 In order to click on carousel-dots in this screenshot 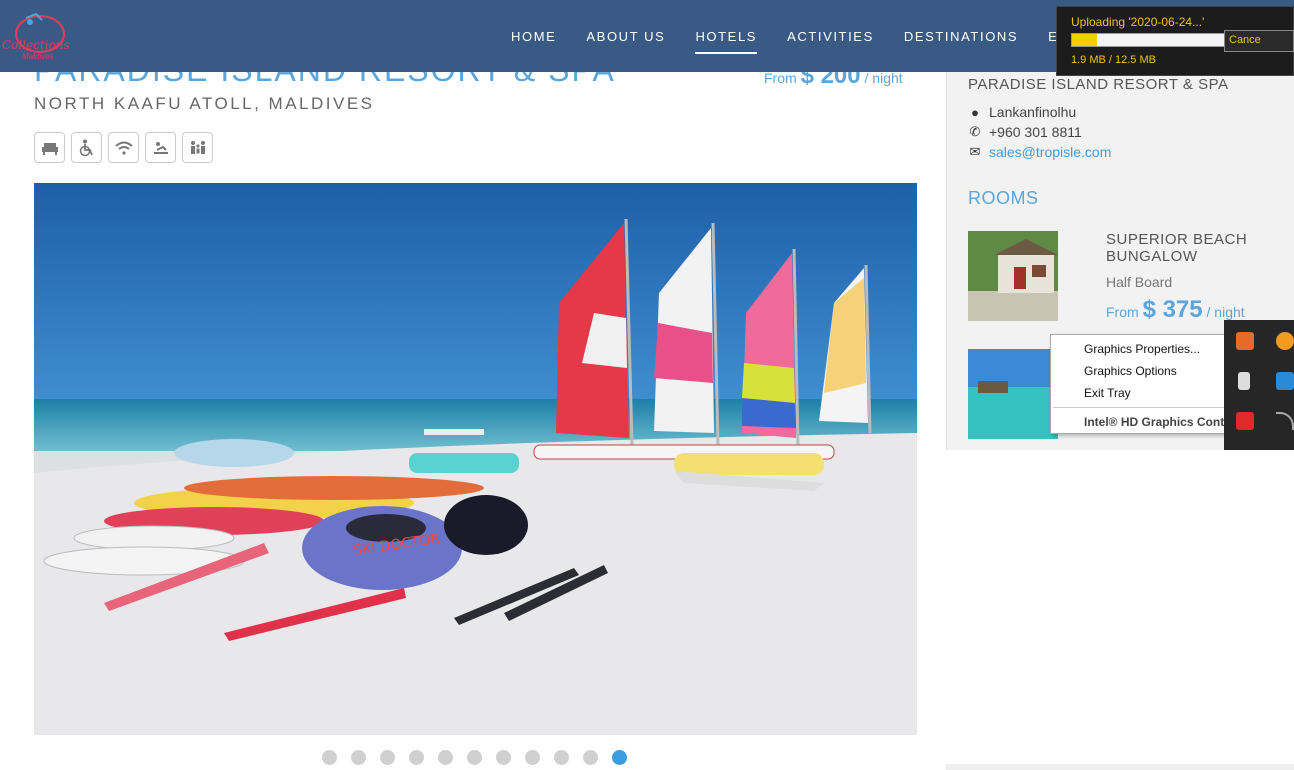, I will do `click(481, 757)`.